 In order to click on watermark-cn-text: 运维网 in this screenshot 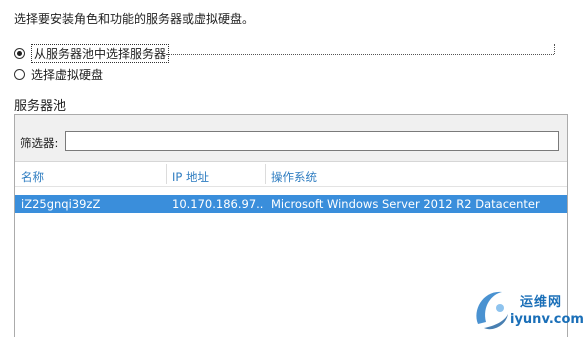, I will do `click(541, 302)`.